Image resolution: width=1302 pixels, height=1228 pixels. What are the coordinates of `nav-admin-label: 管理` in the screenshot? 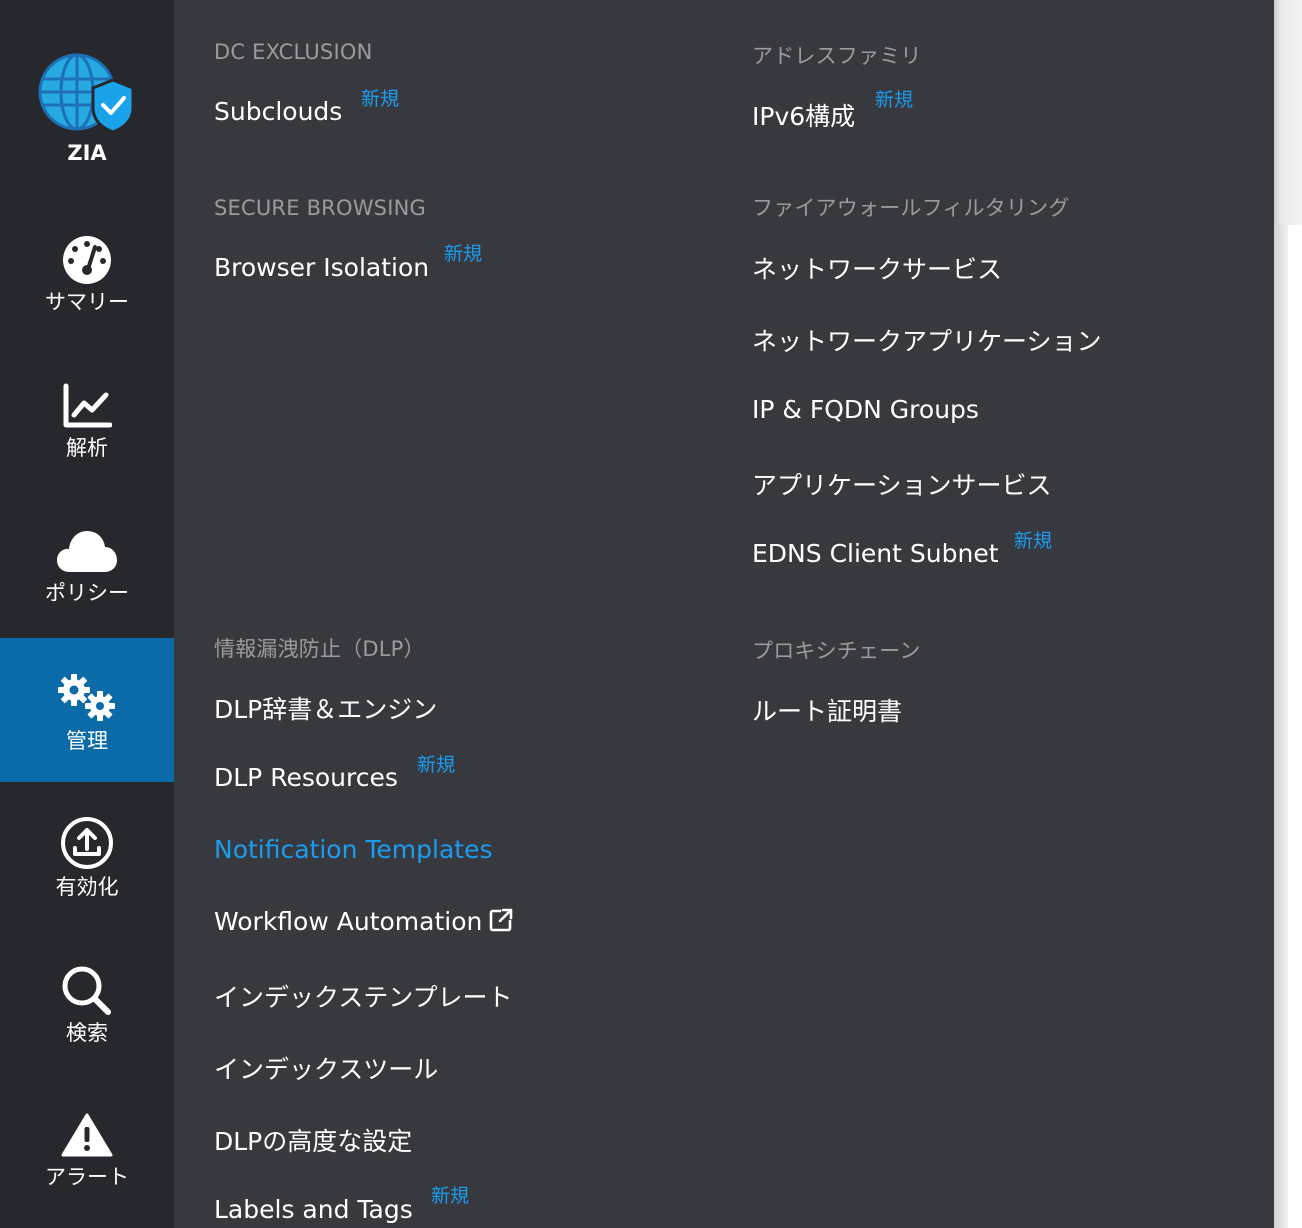 It's located at (87, 741).